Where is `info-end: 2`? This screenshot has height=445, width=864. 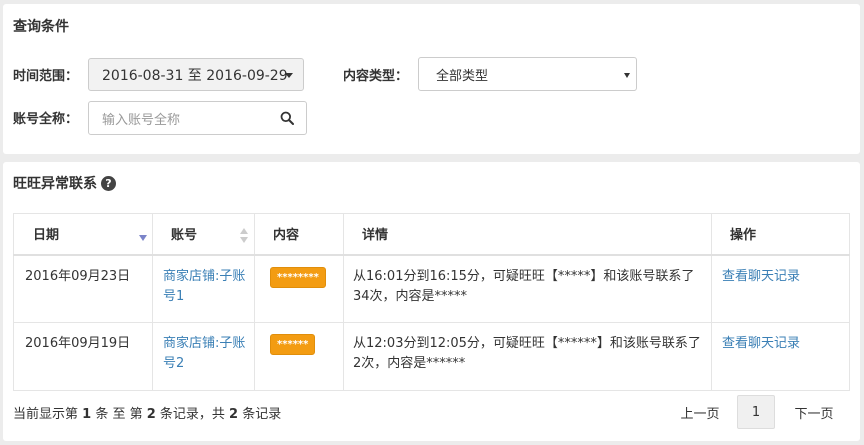
info-end: 2 is located at coordinates (151, 414).